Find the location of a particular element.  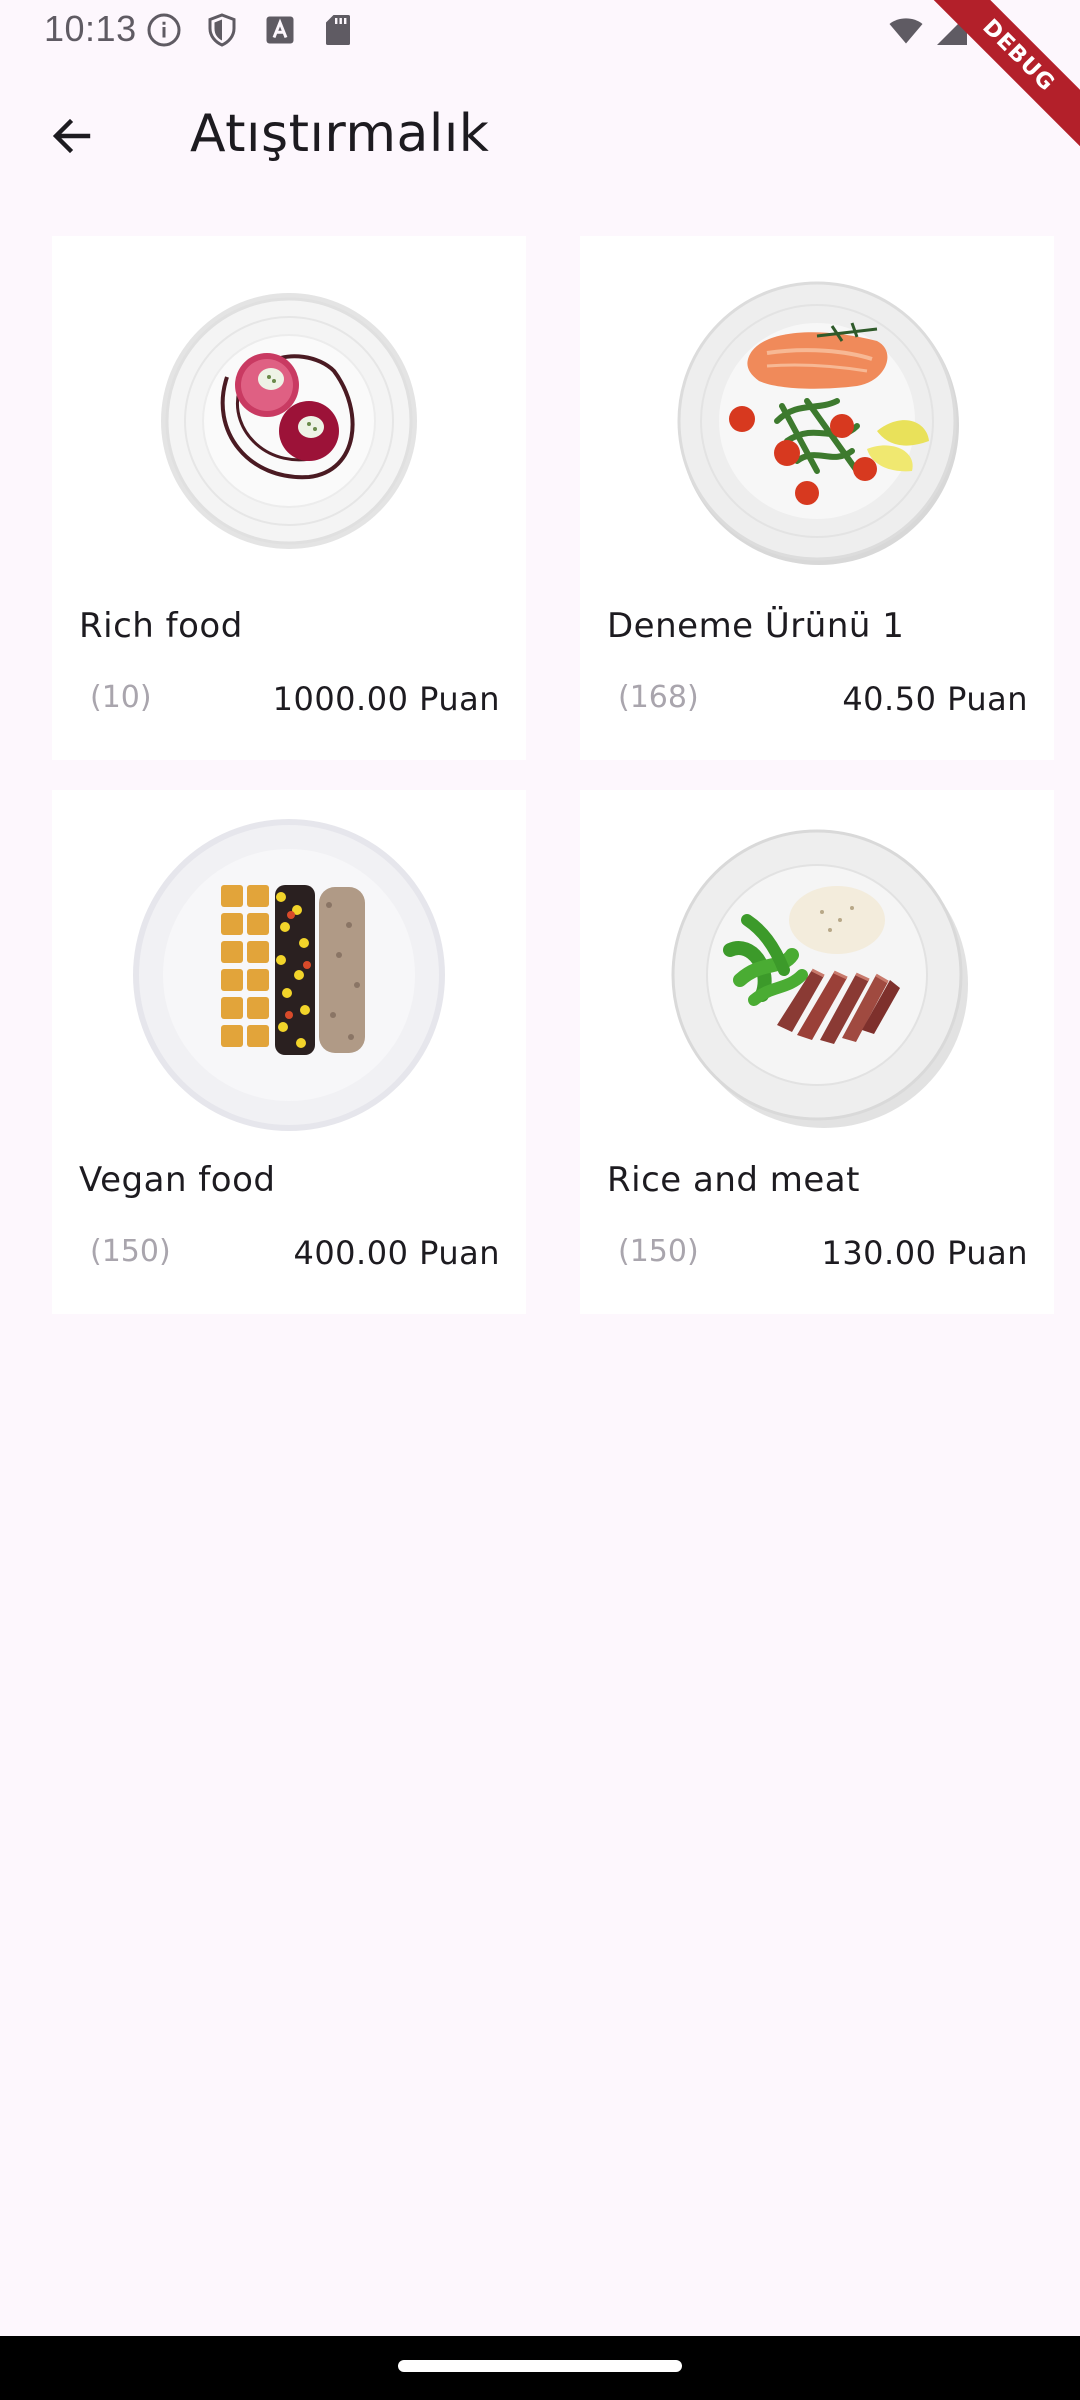

steak-rice-plate is located at coordinates (819, 978).